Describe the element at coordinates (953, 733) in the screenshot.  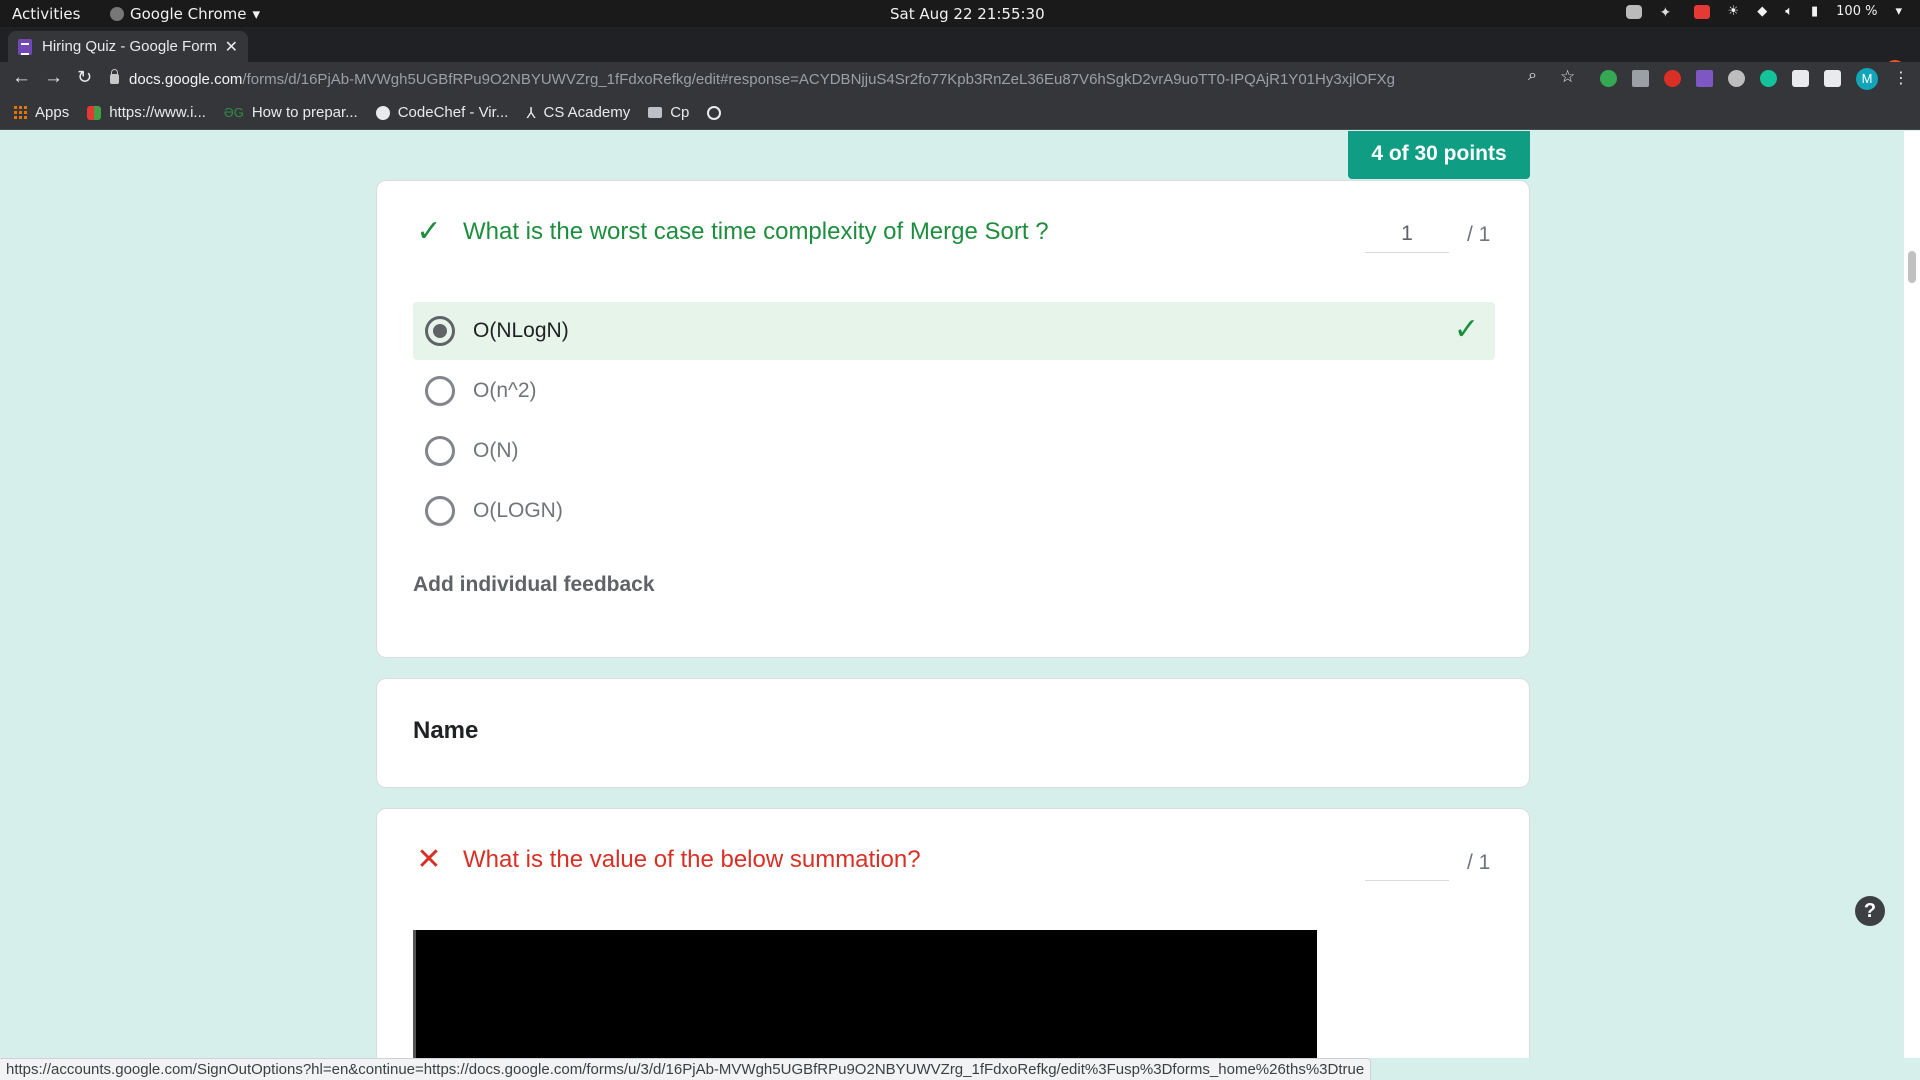
I see `name-card: Name` at that location.